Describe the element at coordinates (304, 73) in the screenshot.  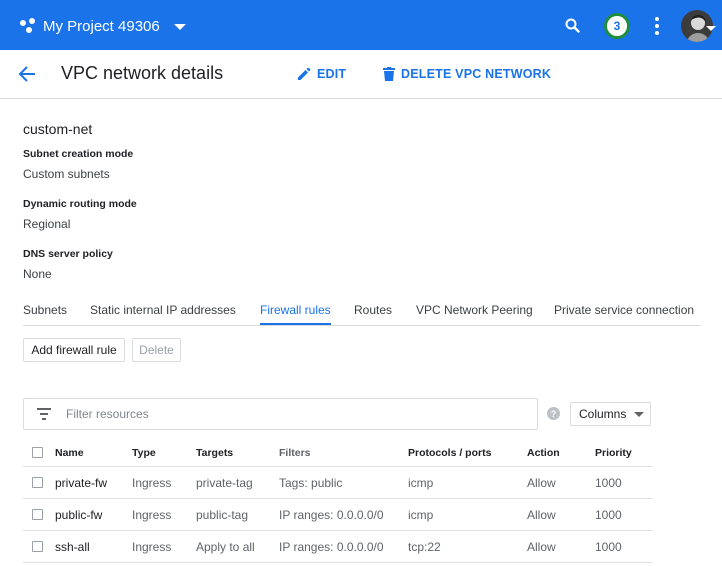
I see `edit-icon` at that location.